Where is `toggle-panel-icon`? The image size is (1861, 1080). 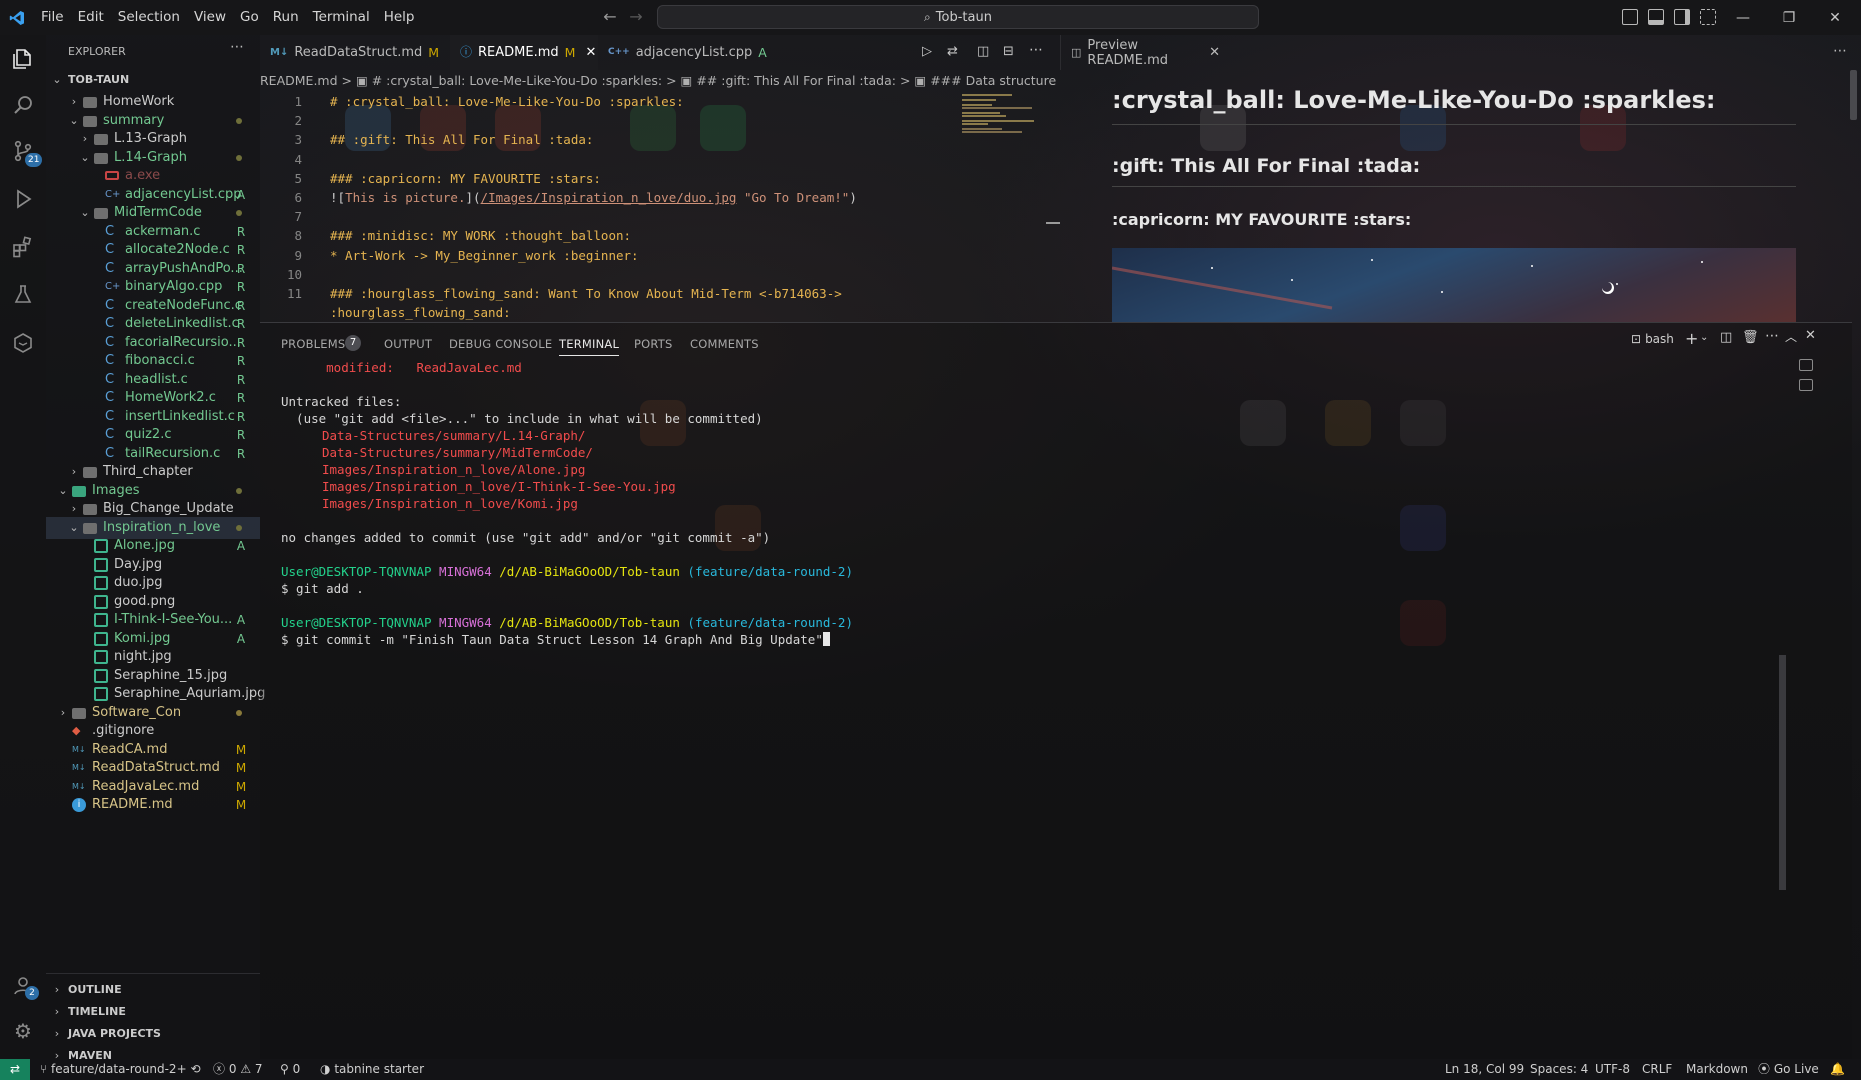 toggle-panel-icon is located at coordinates (1656, 17).